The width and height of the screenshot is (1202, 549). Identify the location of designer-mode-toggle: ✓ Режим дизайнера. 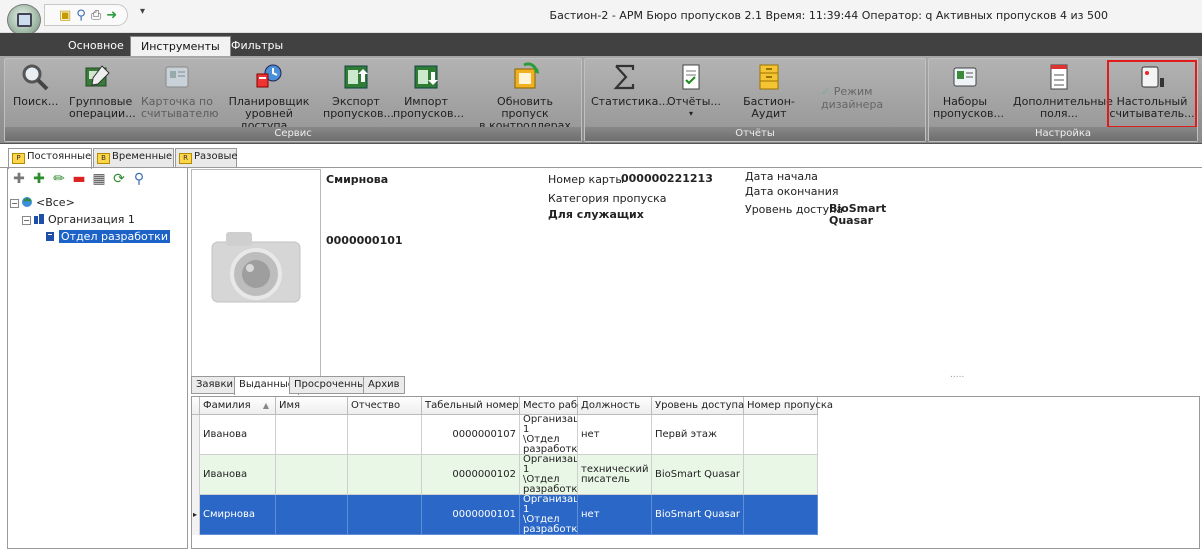
(873, 98).